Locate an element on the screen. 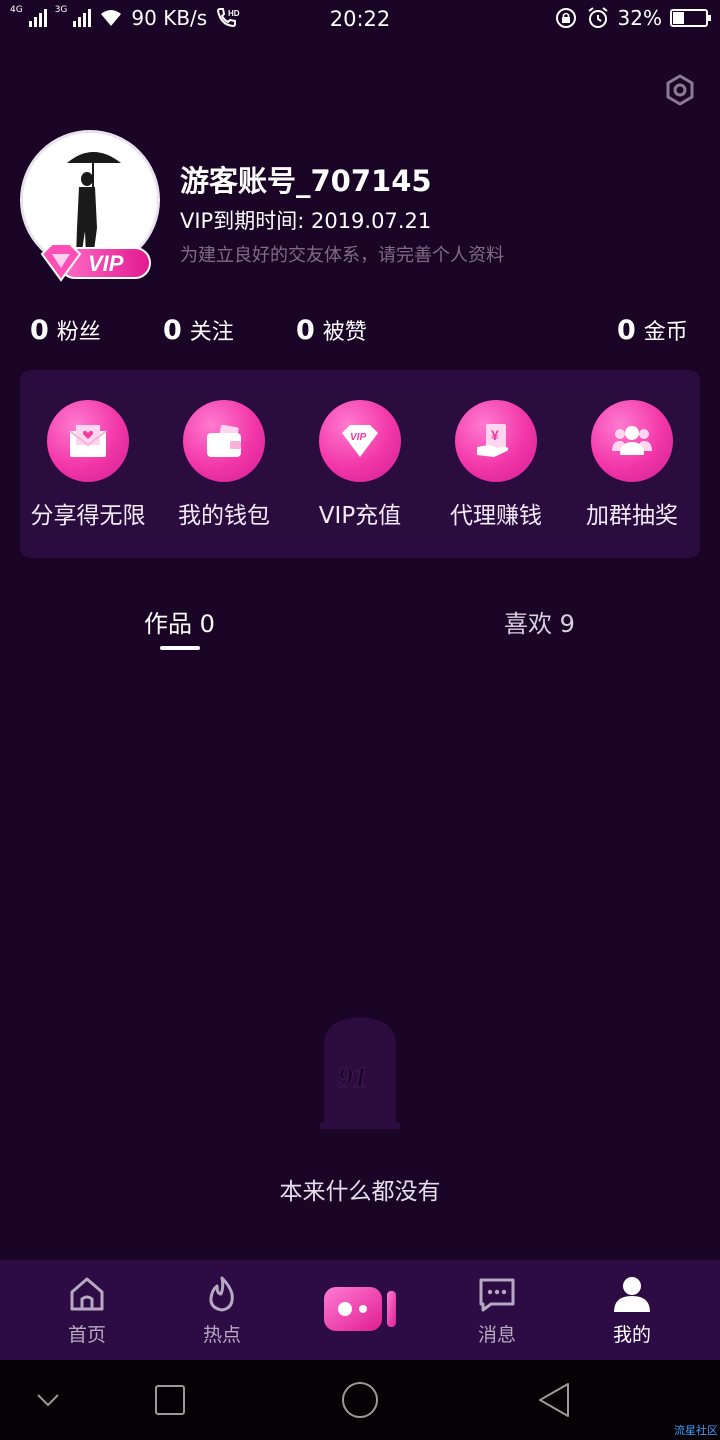 Image resolution: width=720 pixels, height=1440 pixels. nav-hot: 热点 is located at coordinates (222, 1310).